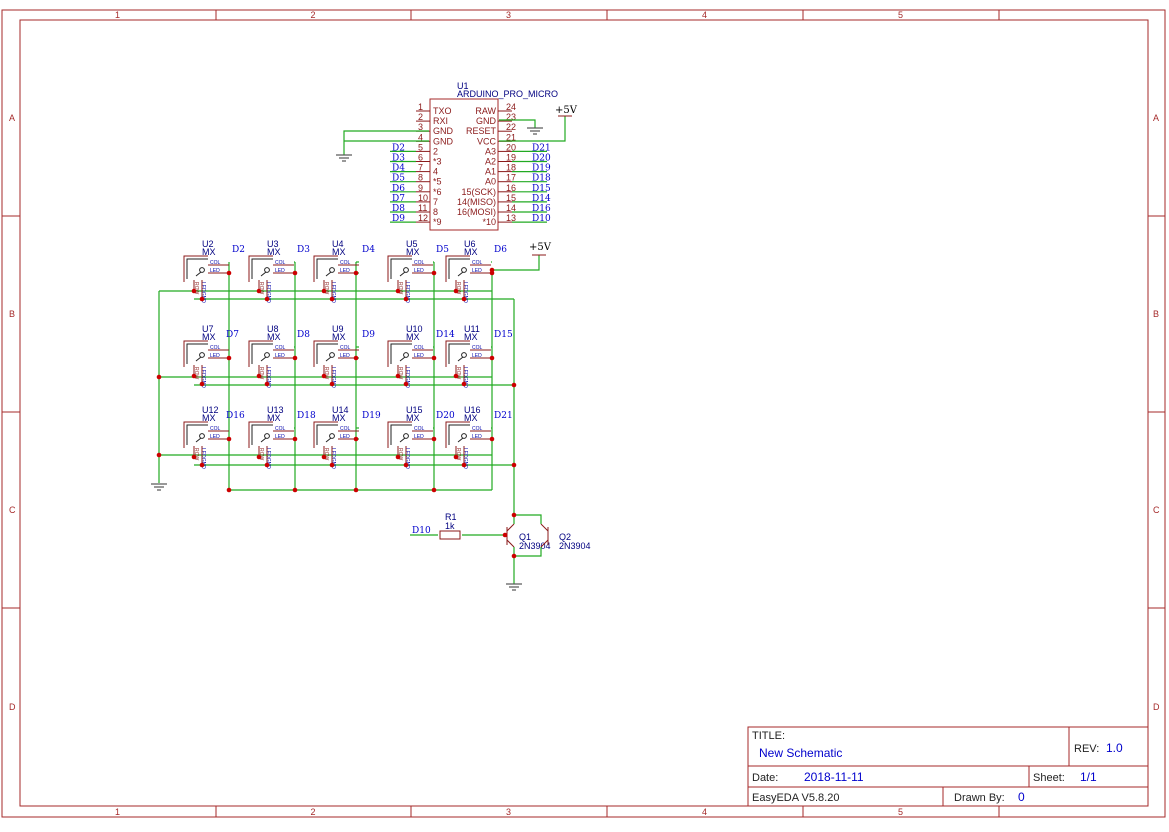 The image size is (1169, 832). Describe the element at coordinates (765, 778) in the screenshot. I see `date-label: Date:` at that location.